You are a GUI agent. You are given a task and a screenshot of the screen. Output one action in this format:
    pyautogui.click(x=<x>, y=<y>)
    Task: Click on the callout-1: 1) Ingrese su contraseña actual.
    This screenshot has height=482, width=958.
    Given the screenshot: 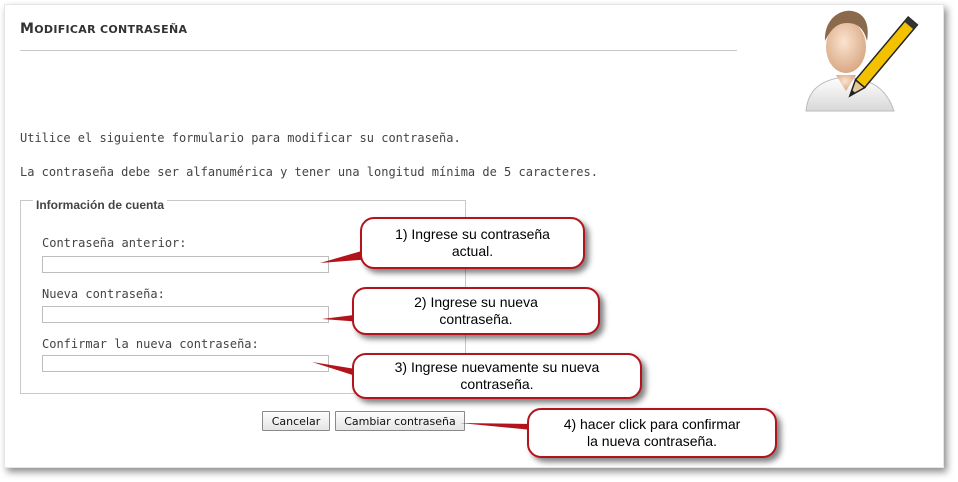 What is the action you would take?
    pyautogui.click(x=472, y=243)
    